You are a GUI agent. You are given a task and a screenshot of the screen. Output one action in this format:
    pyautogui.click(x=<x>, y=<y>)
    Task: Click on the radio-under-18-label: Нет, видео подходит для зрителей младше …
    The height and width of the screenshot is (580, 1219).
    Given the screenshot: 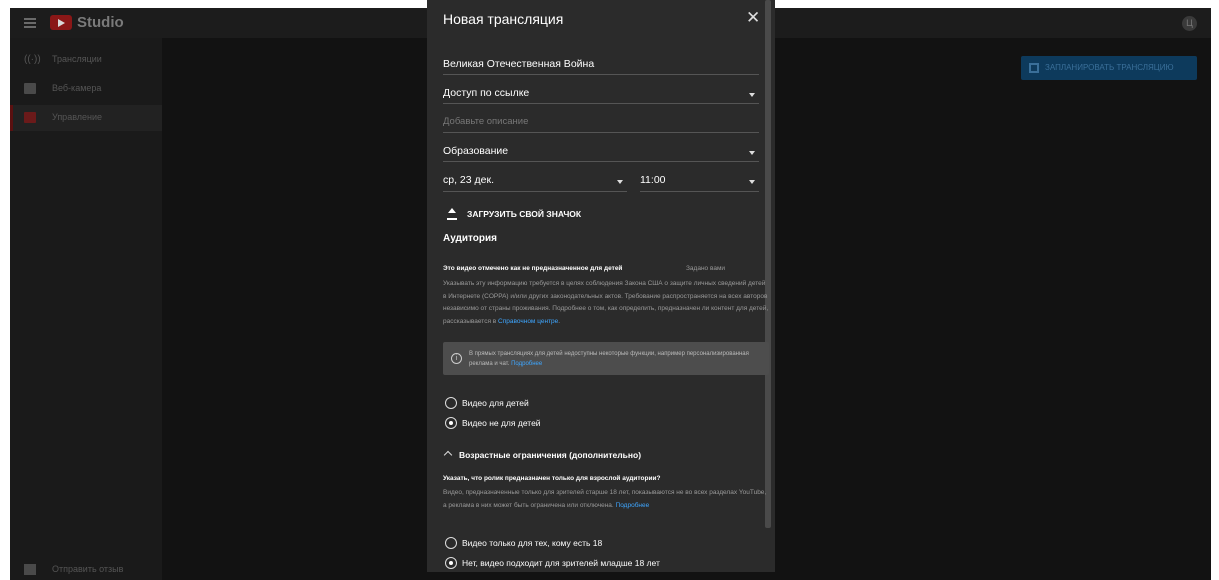 What is the action you would take?
    pyautogui.click(x=561, y=563)
    